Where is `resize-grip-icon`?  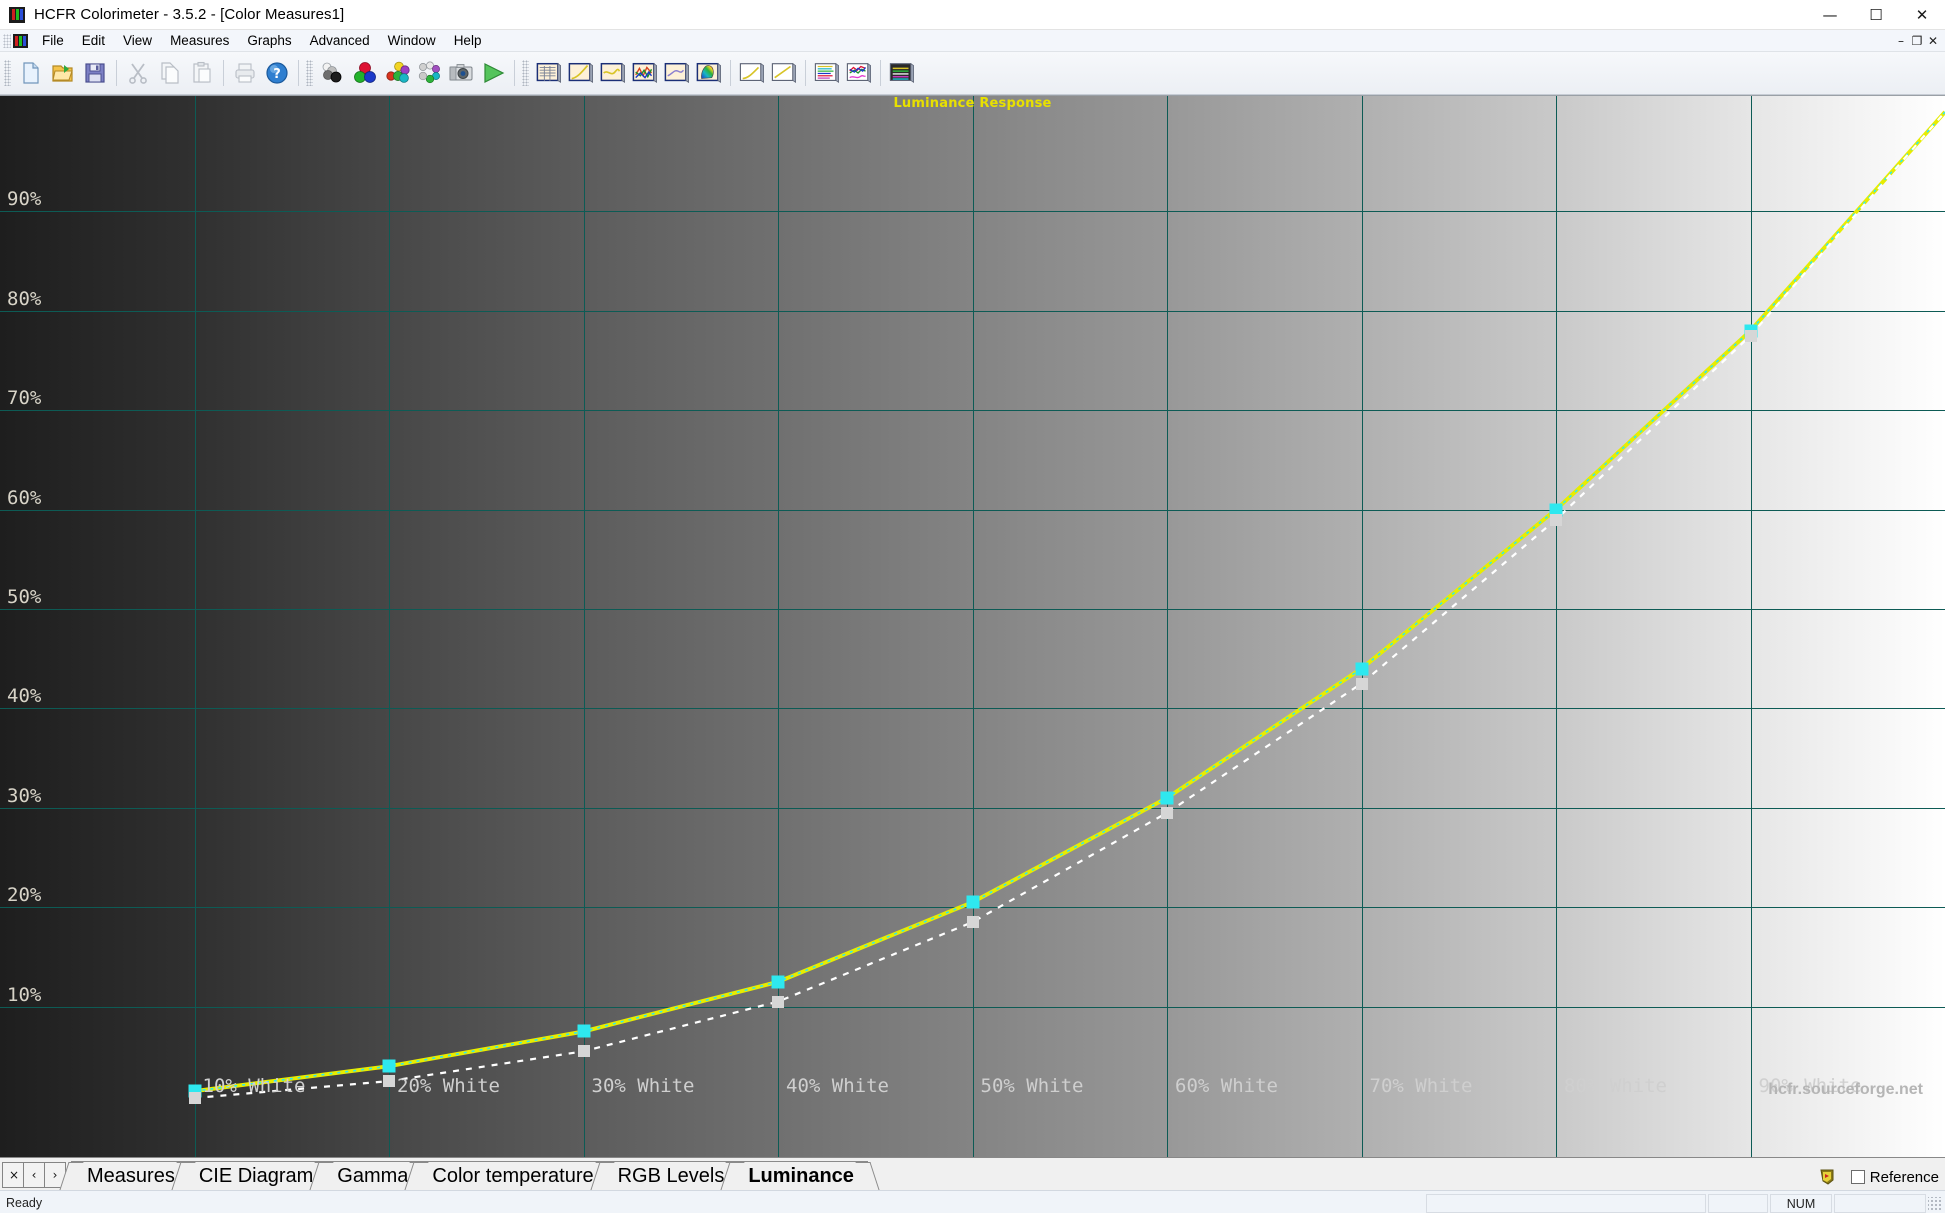 resize-grip-icon is located at coordinates (1935, 1203).